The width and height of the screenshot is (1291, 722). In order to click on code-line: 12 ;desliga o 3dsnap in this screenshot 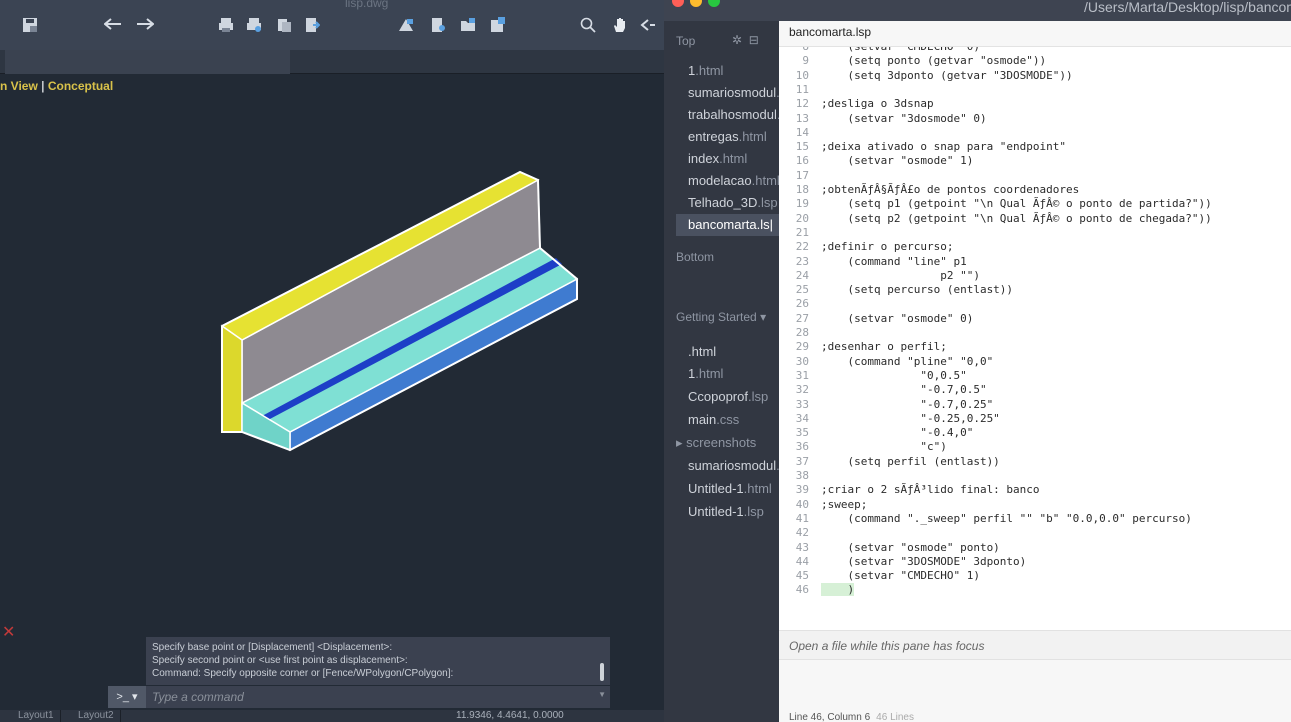, I will do `click(1035, 103)`.